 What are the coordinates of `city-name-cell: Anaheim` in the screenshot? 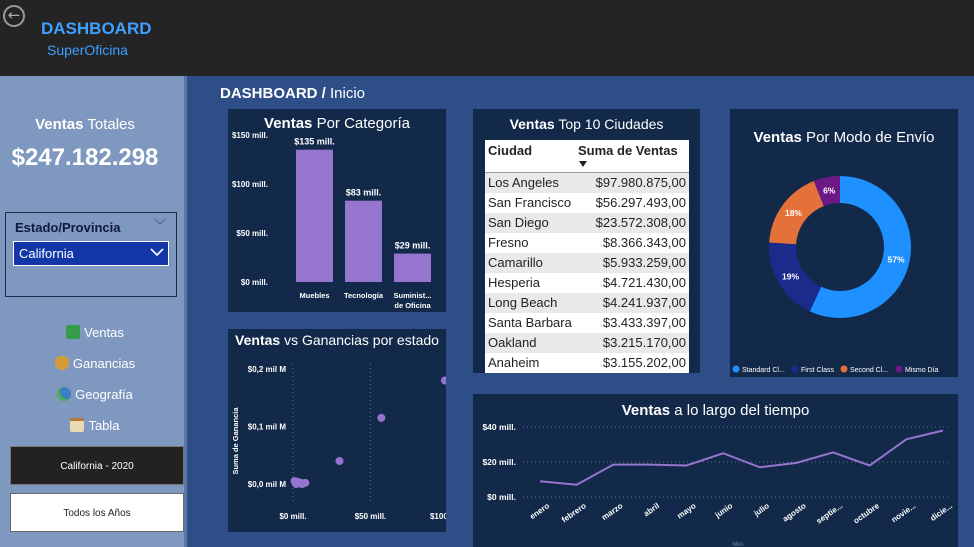 It's located at (514, 362).